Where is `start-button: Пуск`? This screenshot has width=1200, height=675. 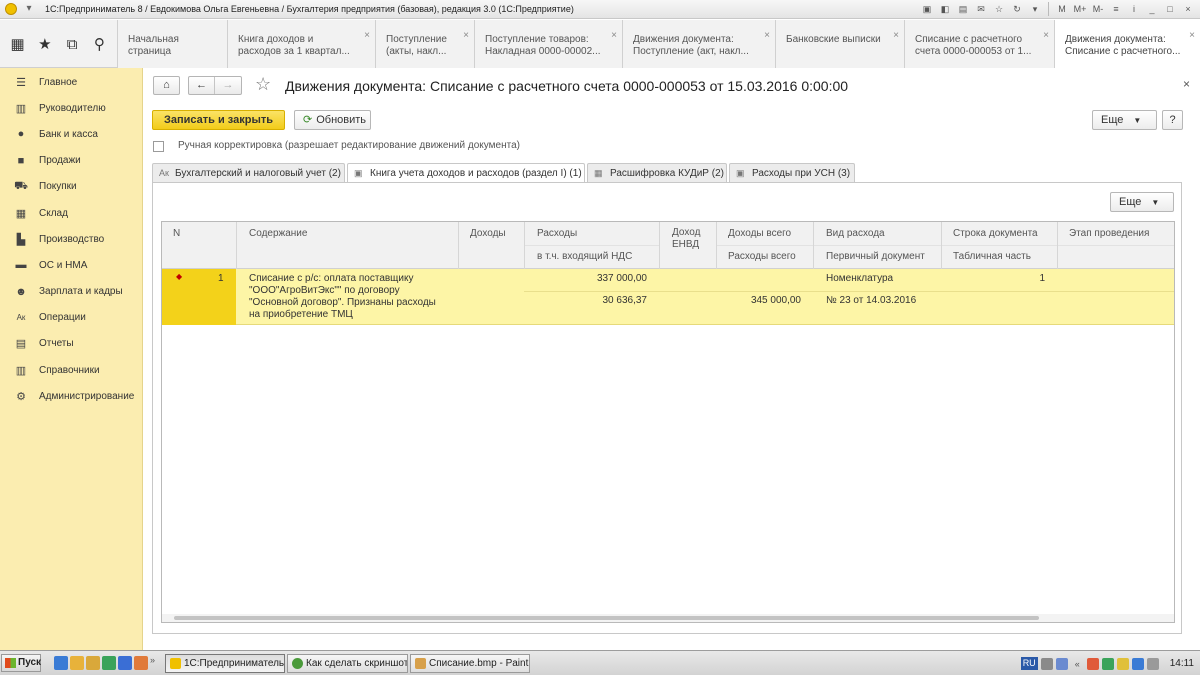 start-button: Пуск is located at coordinates (21, 663).